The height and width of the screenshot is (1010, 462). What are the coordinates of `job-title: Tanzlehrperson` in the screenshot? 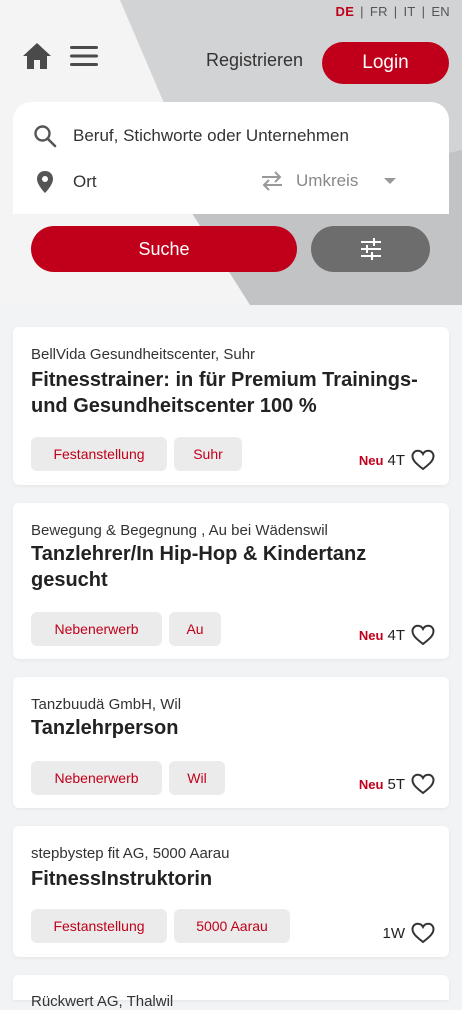 It's located at (236, 728).